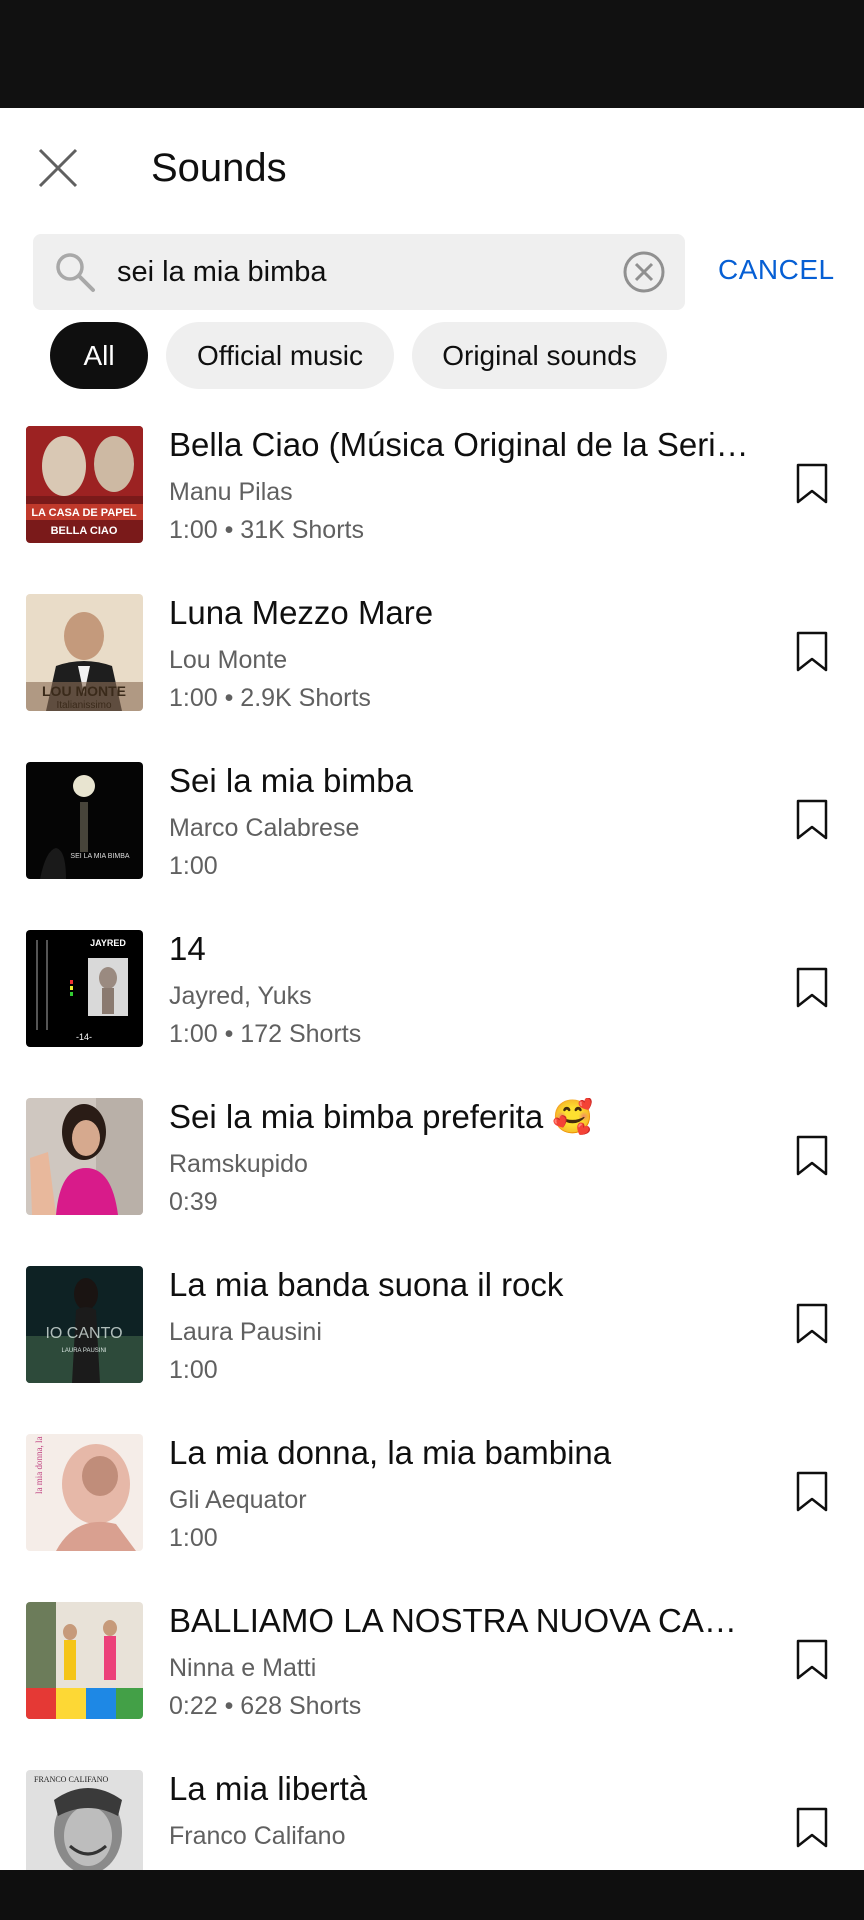 The image size is (864, 1920). Describe the element at coordinates (75, 272) in the screenshot. I see `search-icon` at that location.